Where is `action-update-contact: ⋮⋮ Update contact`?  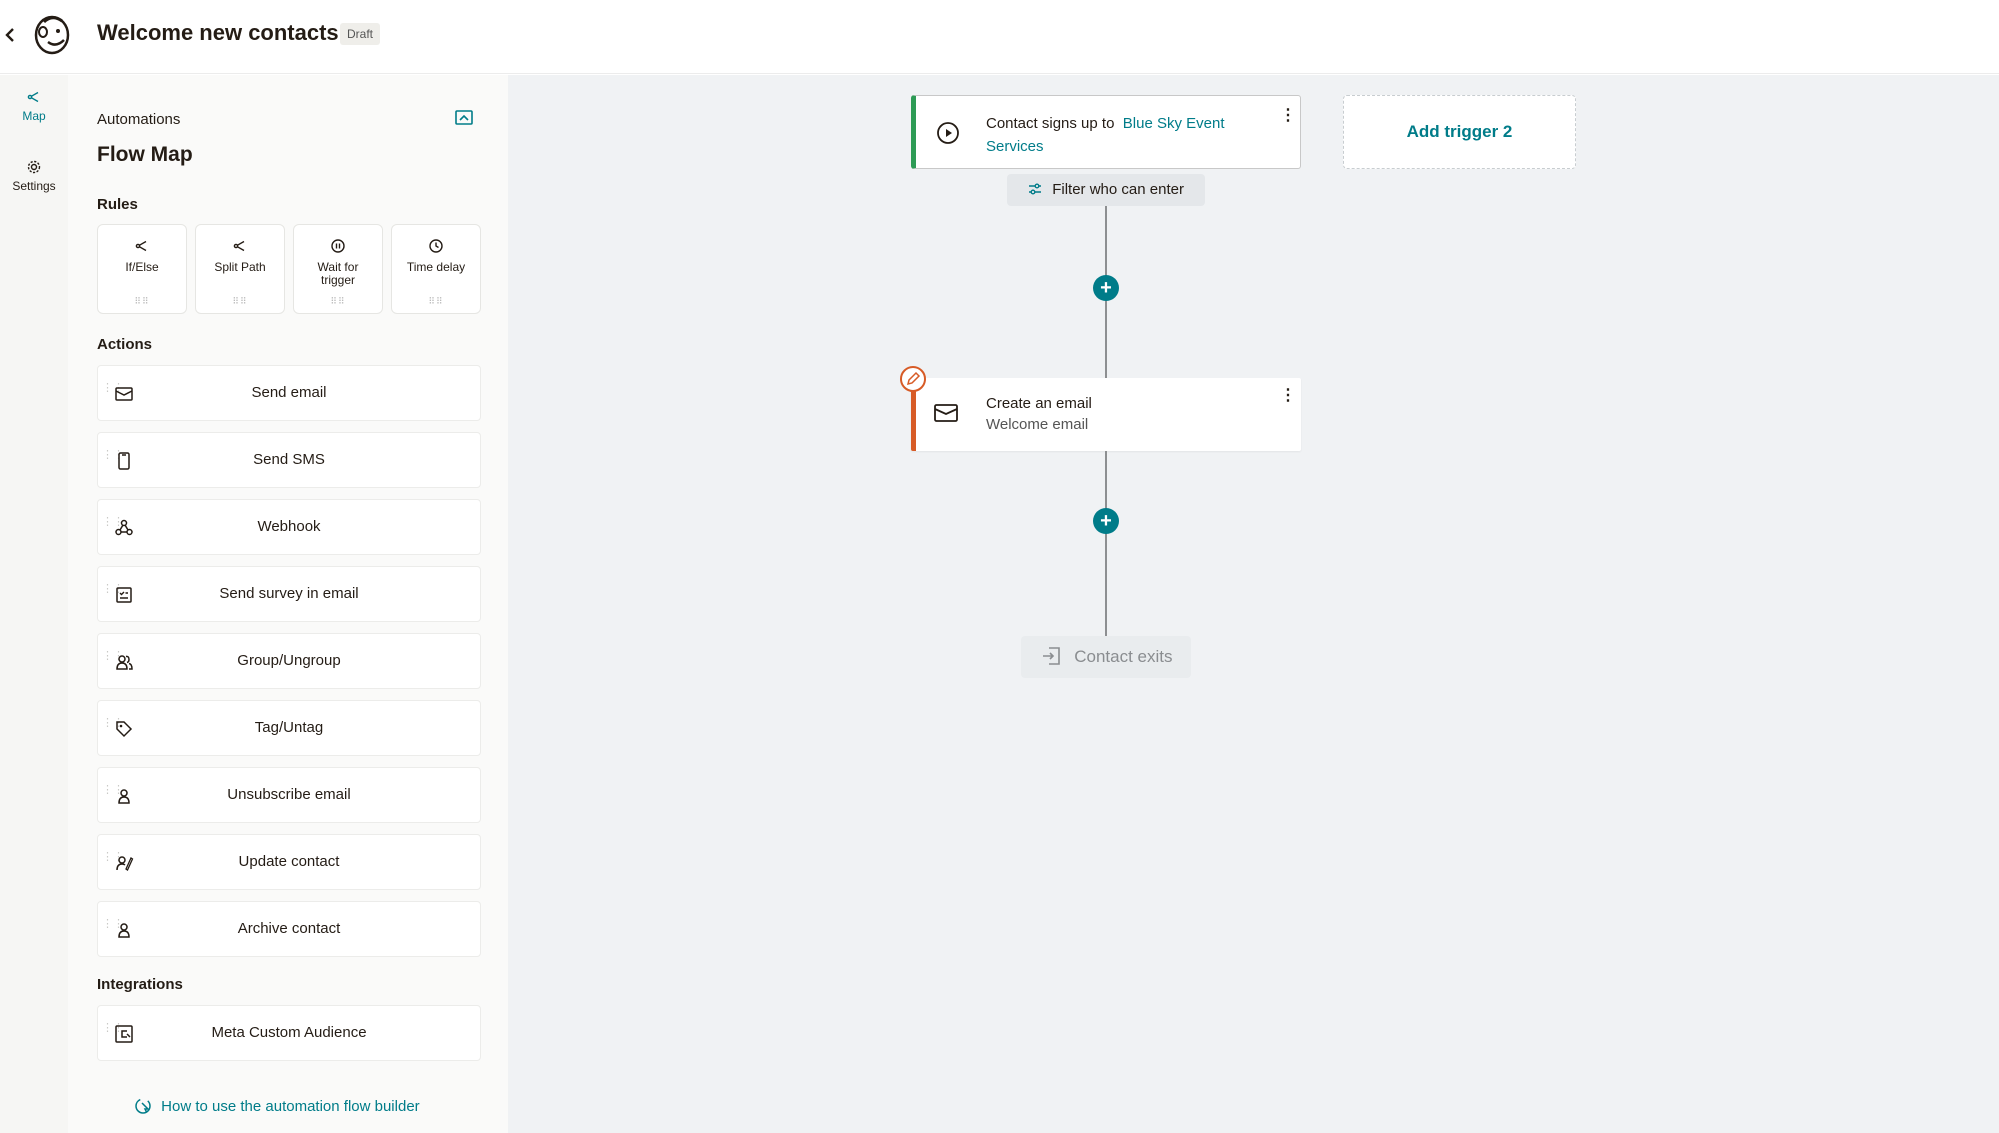
action-update-contact: ⋮⋮ Update contact is located at coordinates (289, 862).